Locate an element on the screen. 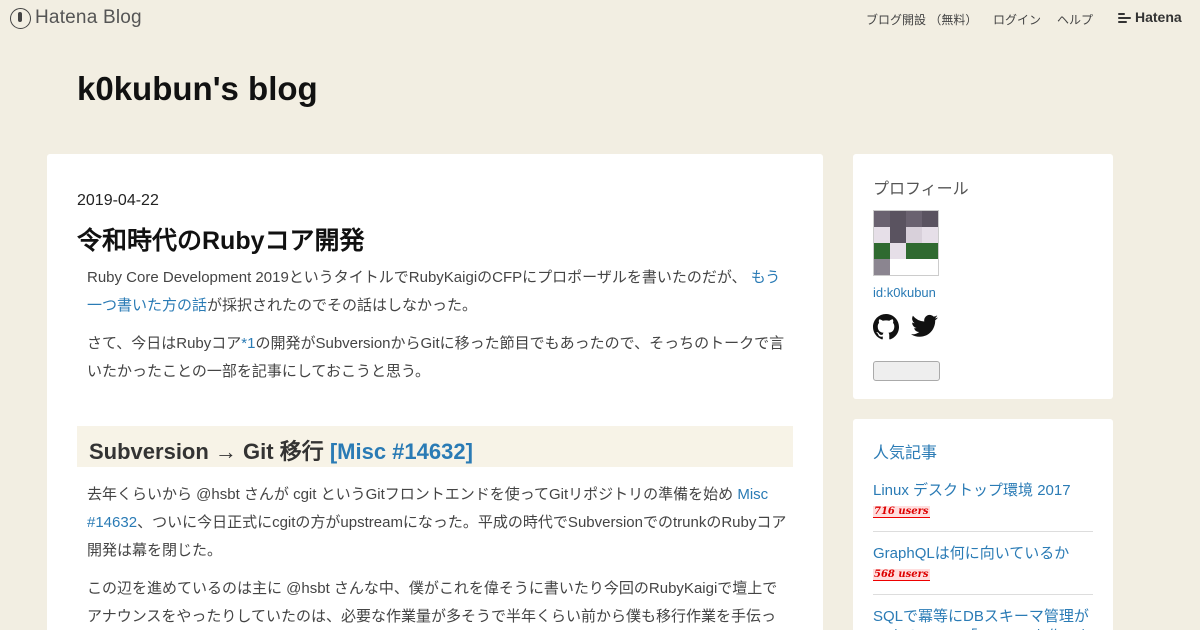 The height and width of the screenshot is (630, 1200). misc-issue-link: [Misc #14632] is located at coordinates (401, 451).